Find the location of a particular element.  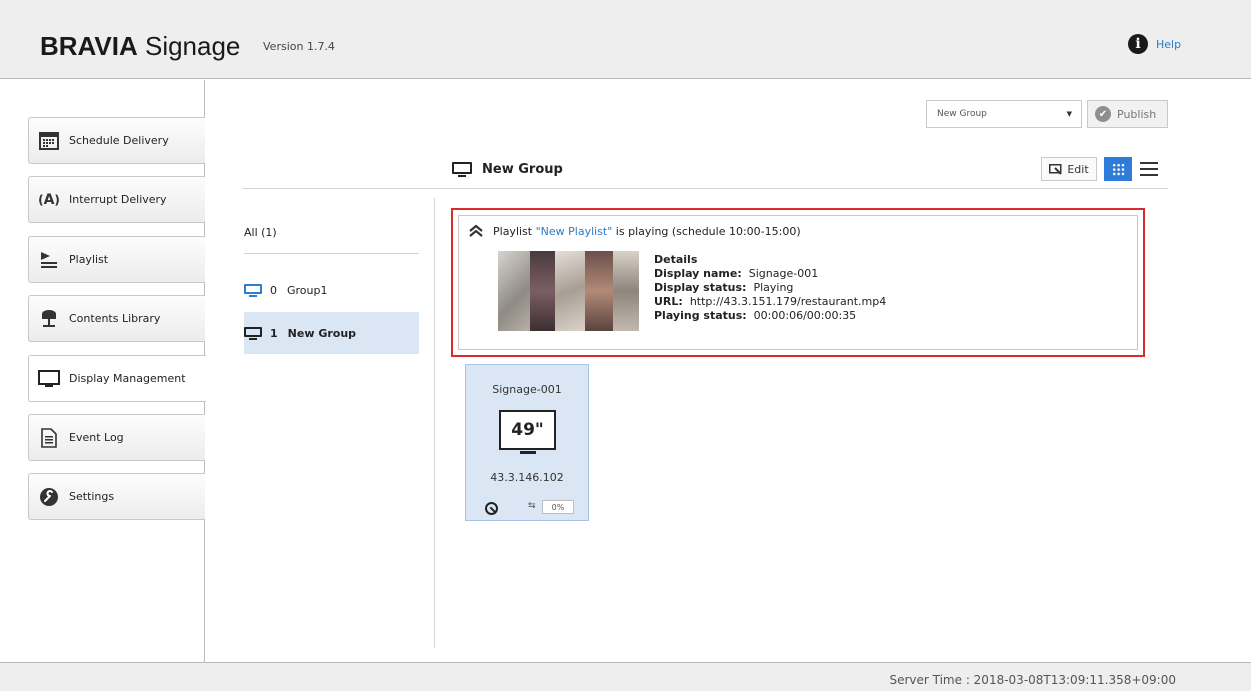

content-thumbnail is located at coordinates (568, 291).